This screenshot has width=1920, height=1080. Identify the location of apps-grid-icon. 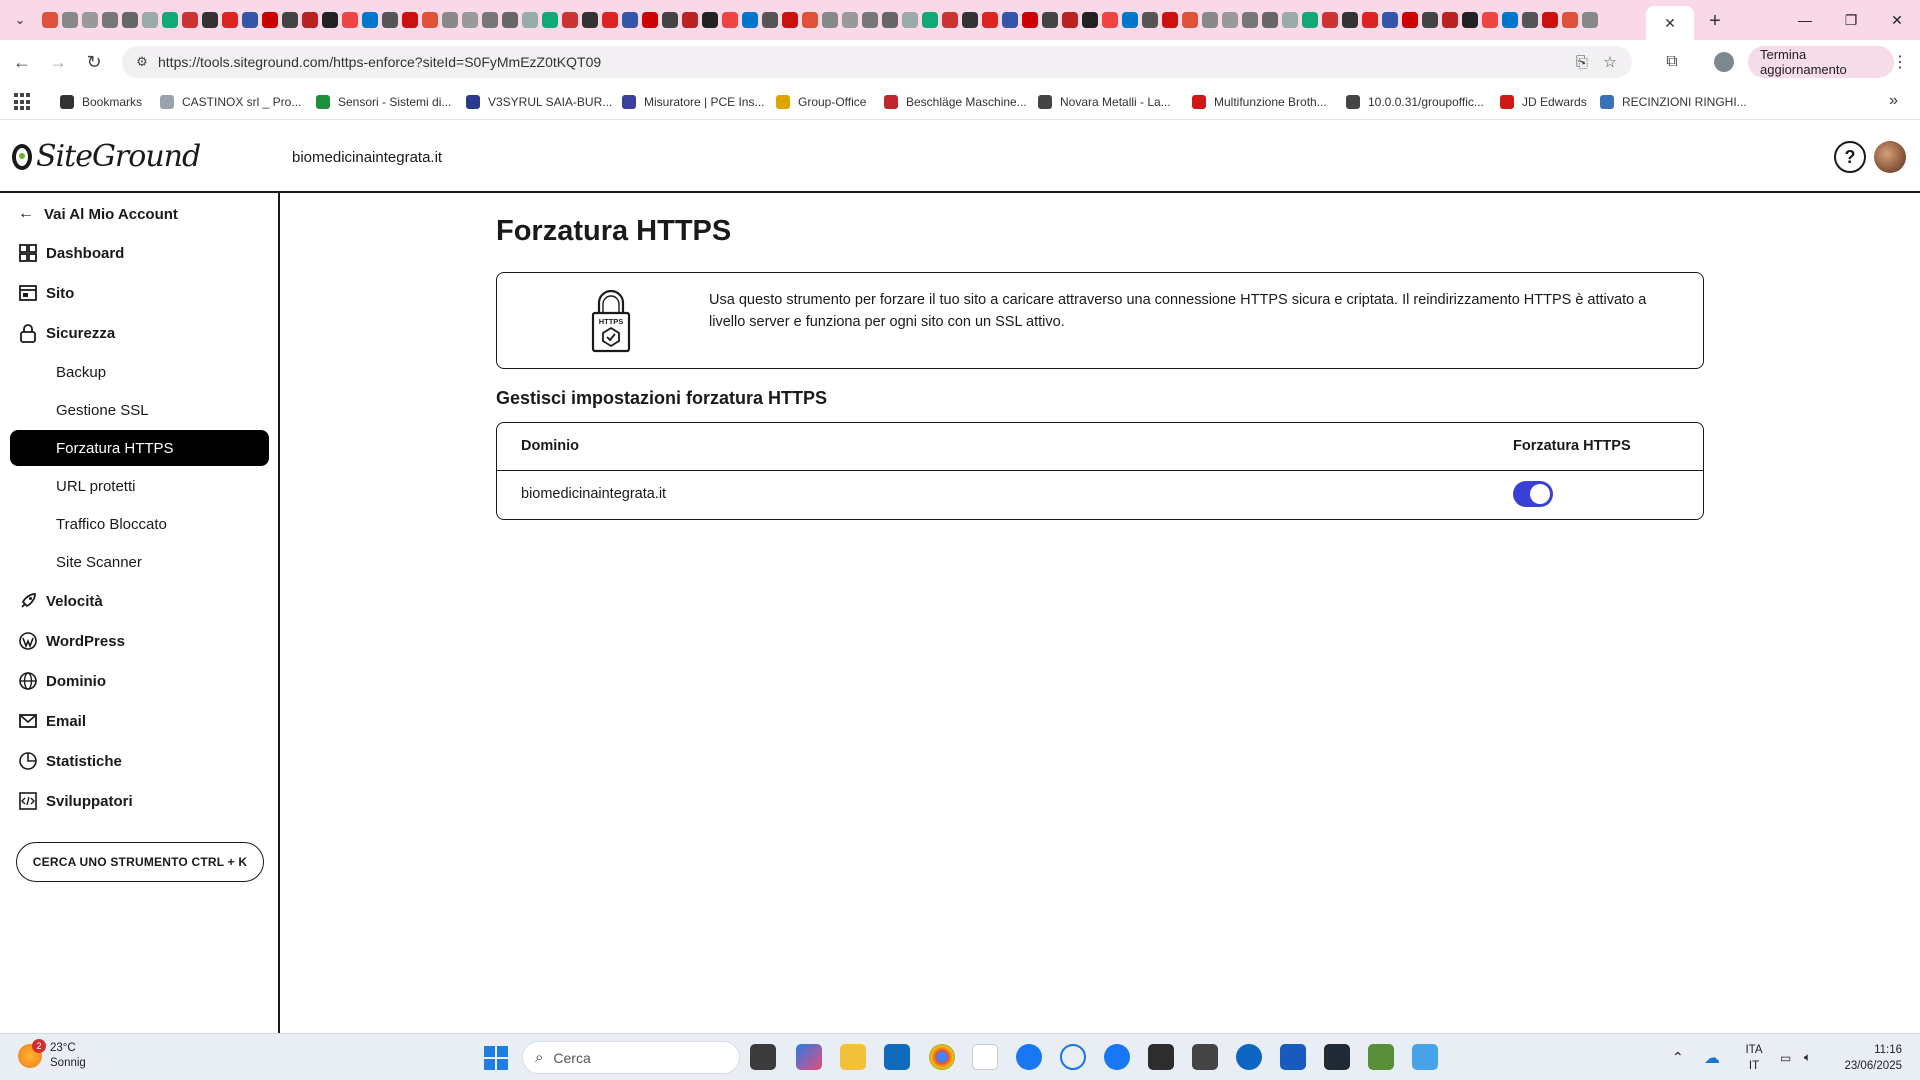
(23, 102).